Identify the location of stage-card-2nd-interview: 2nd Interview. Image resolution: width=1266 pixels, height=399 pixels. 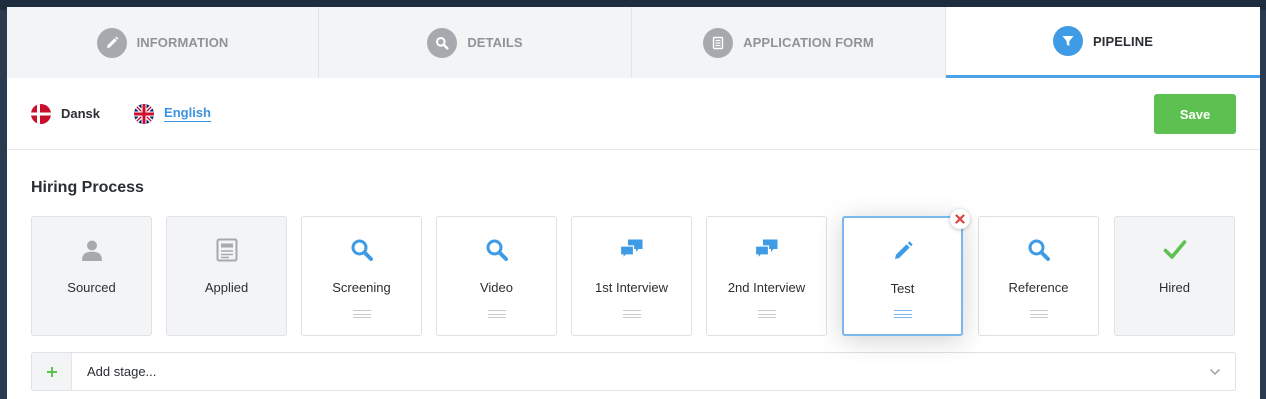
(766, 276).